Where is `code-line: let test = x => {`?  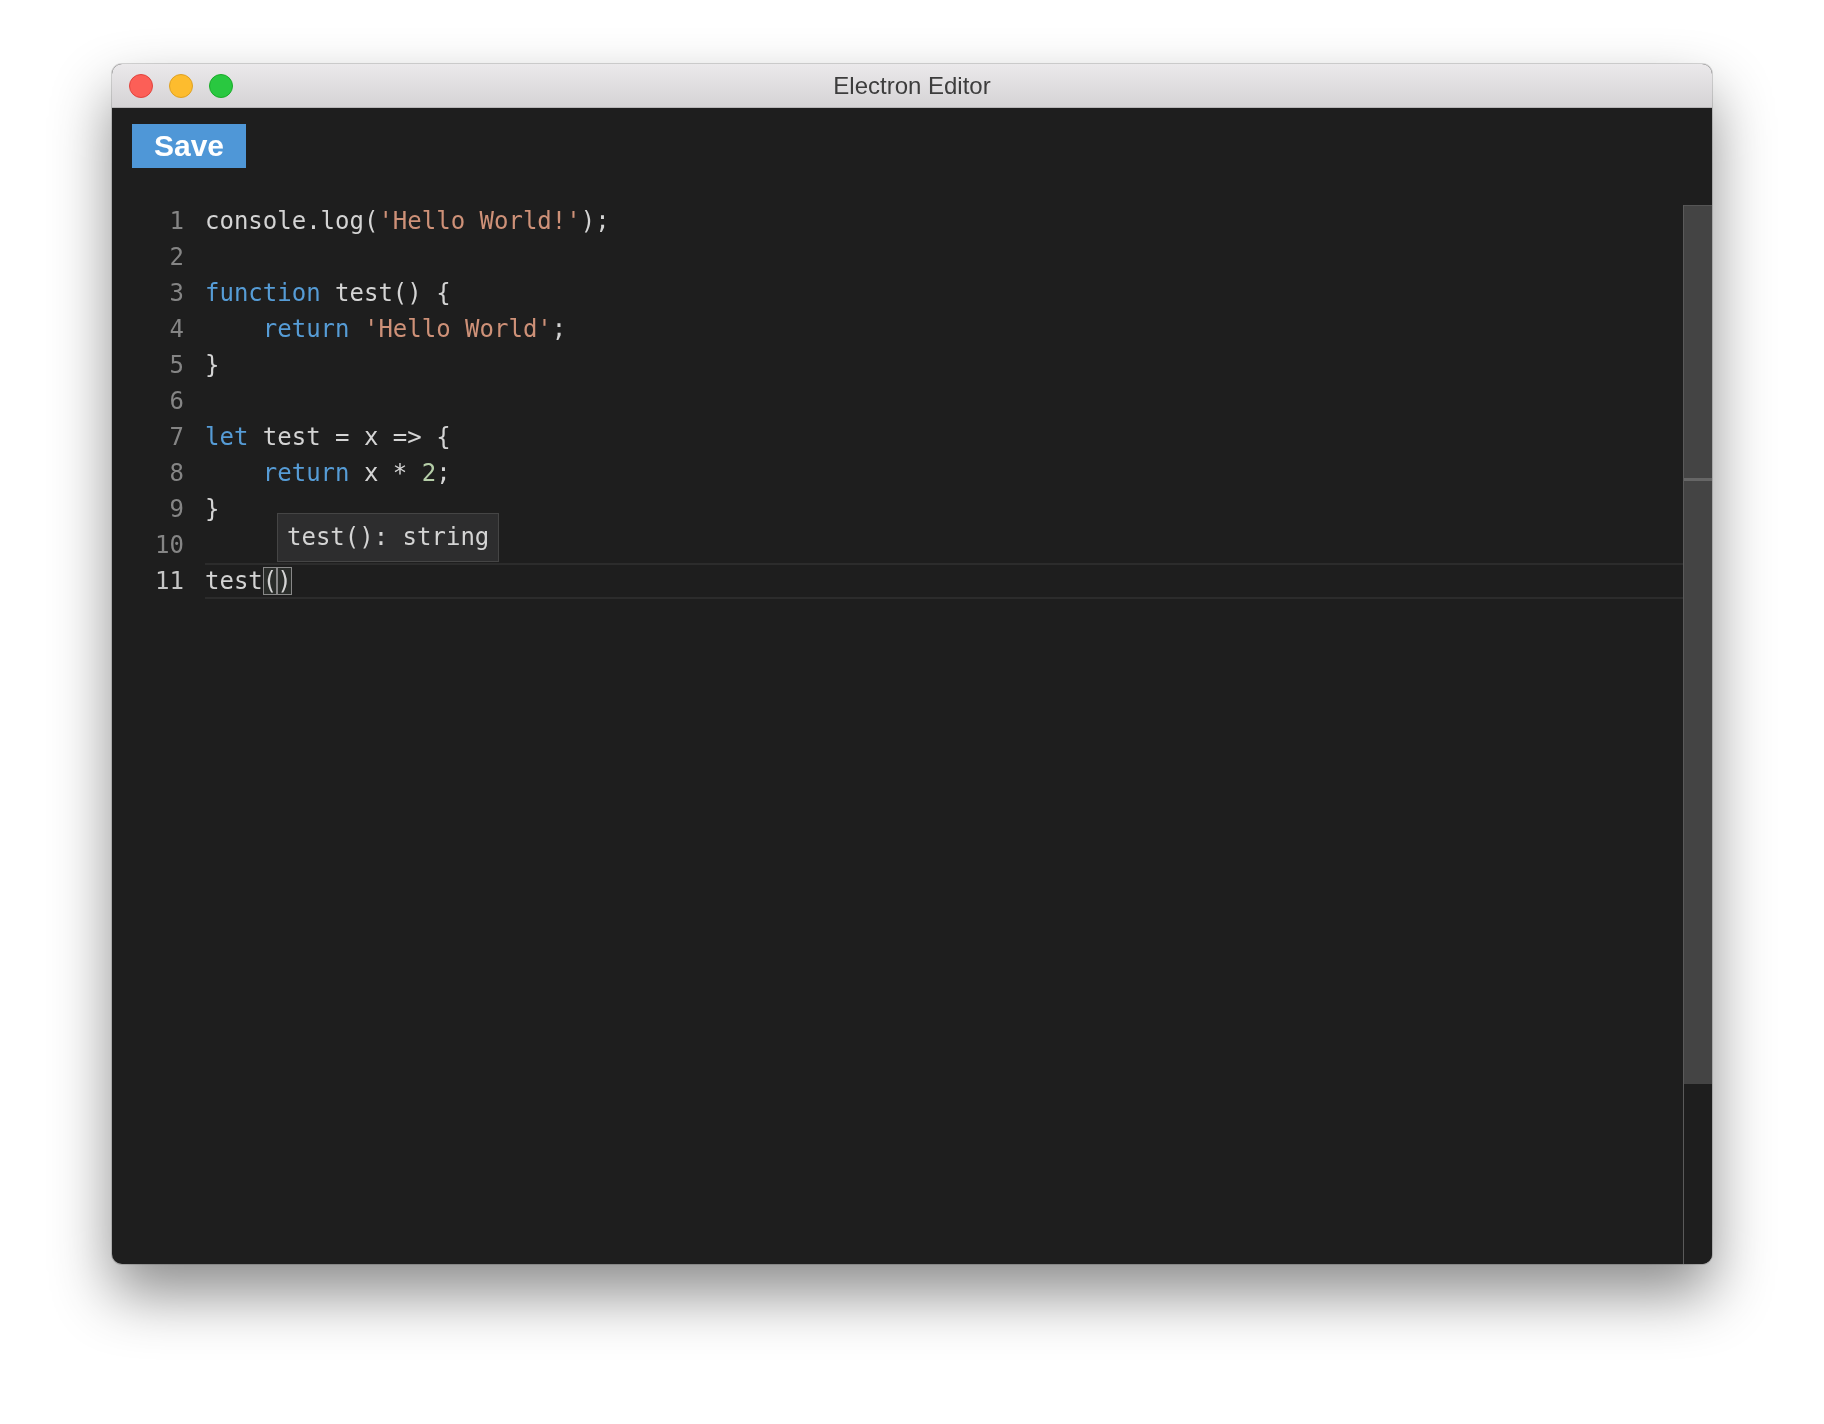 code-line: let test = x => { is located at coordinates (328, 437).